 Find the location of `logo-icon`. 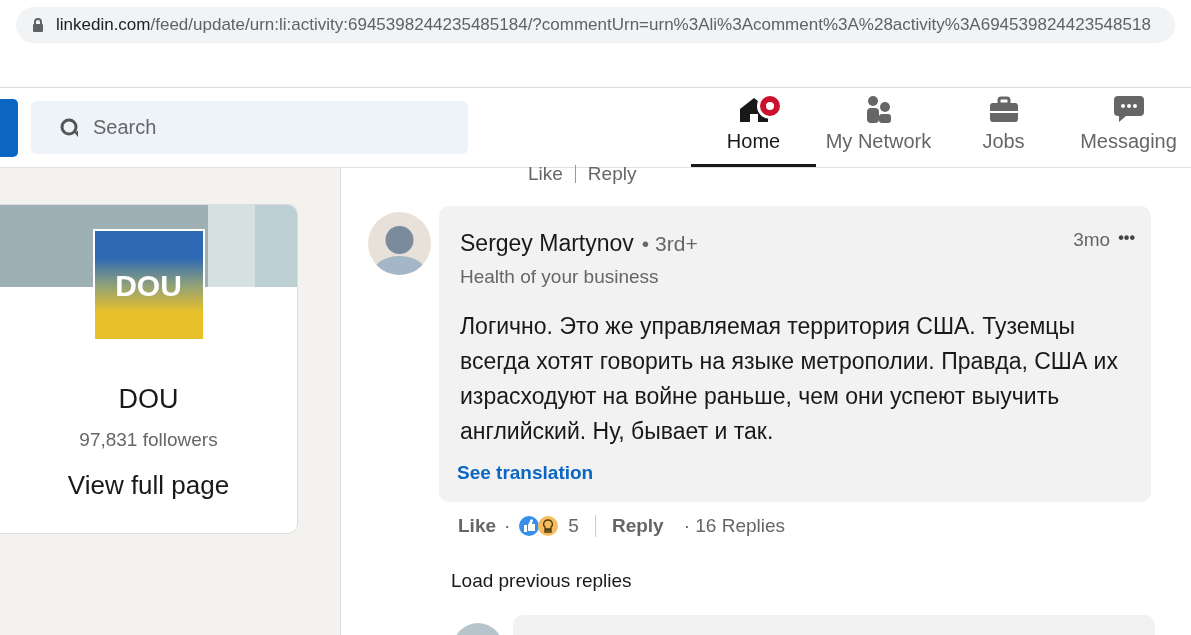

logo-icon is located at coordinates (9, 127).